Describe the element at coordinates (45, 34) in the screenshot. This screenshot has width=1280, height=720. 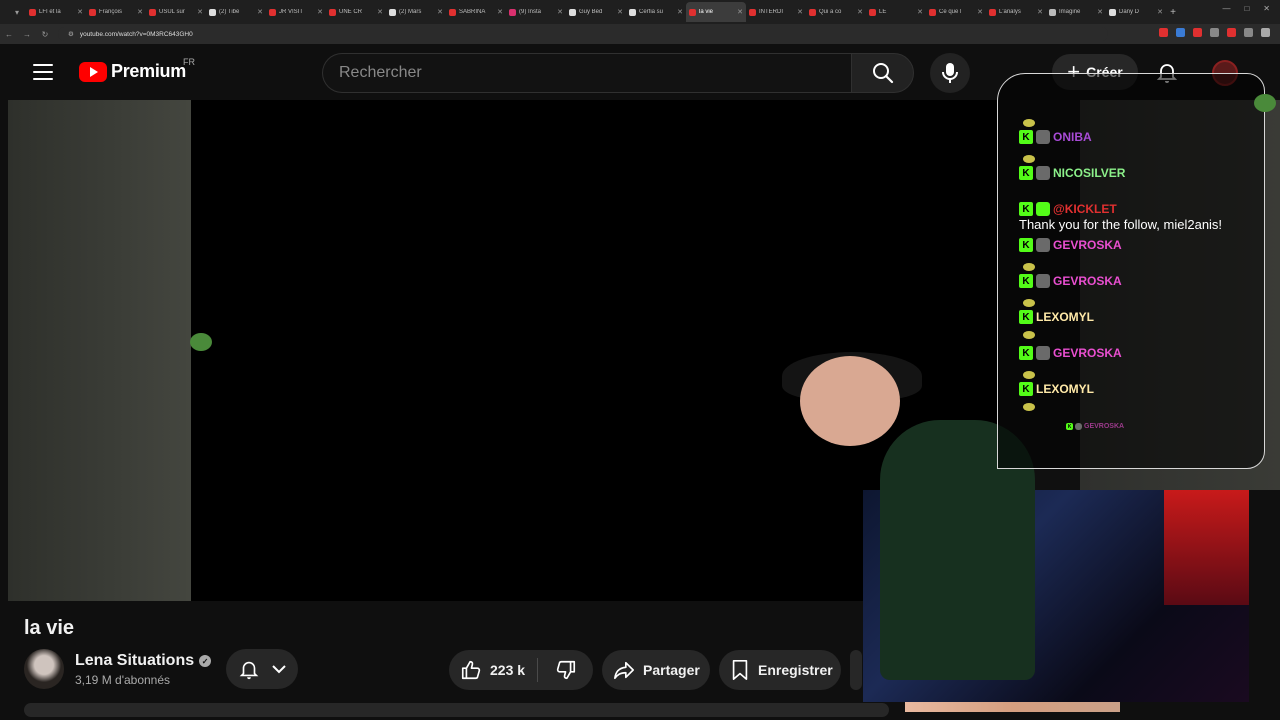
I see `reload-icon: ↻` at that location.